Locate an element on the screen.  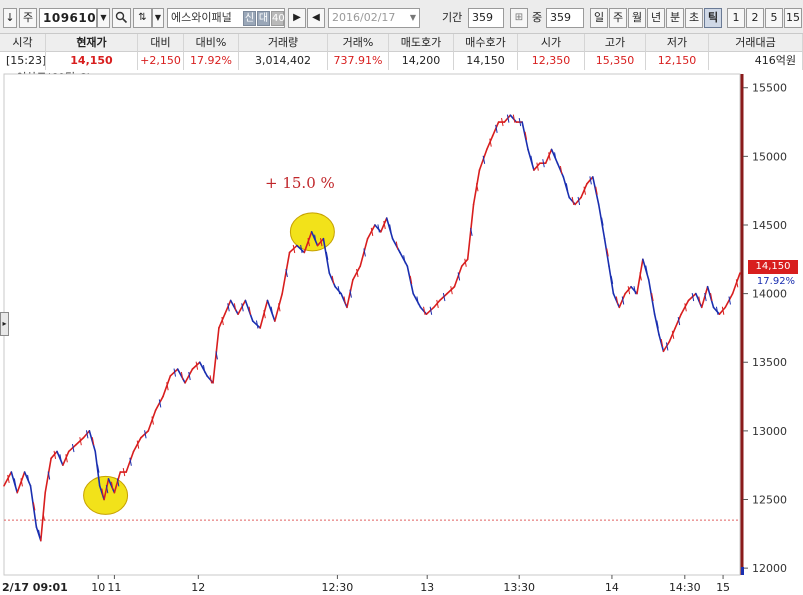
period-tab-1: 주 is located at coordinates (618, 18).